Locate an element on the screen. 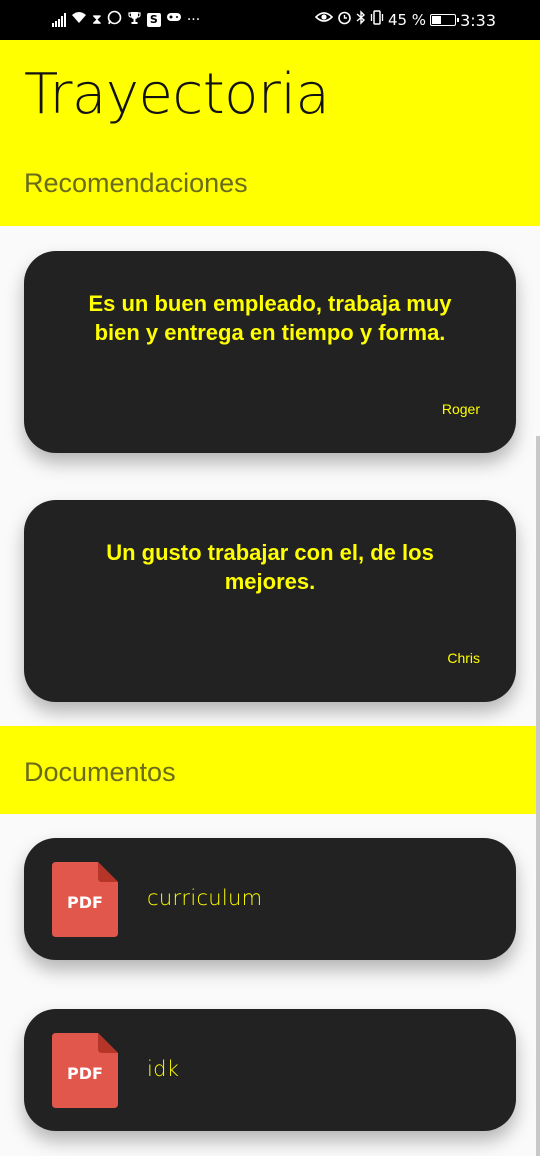 The height and width of the screenshot is (1156, 540). hourglass-icon: ⧗ is located at coordinates (97, 20).